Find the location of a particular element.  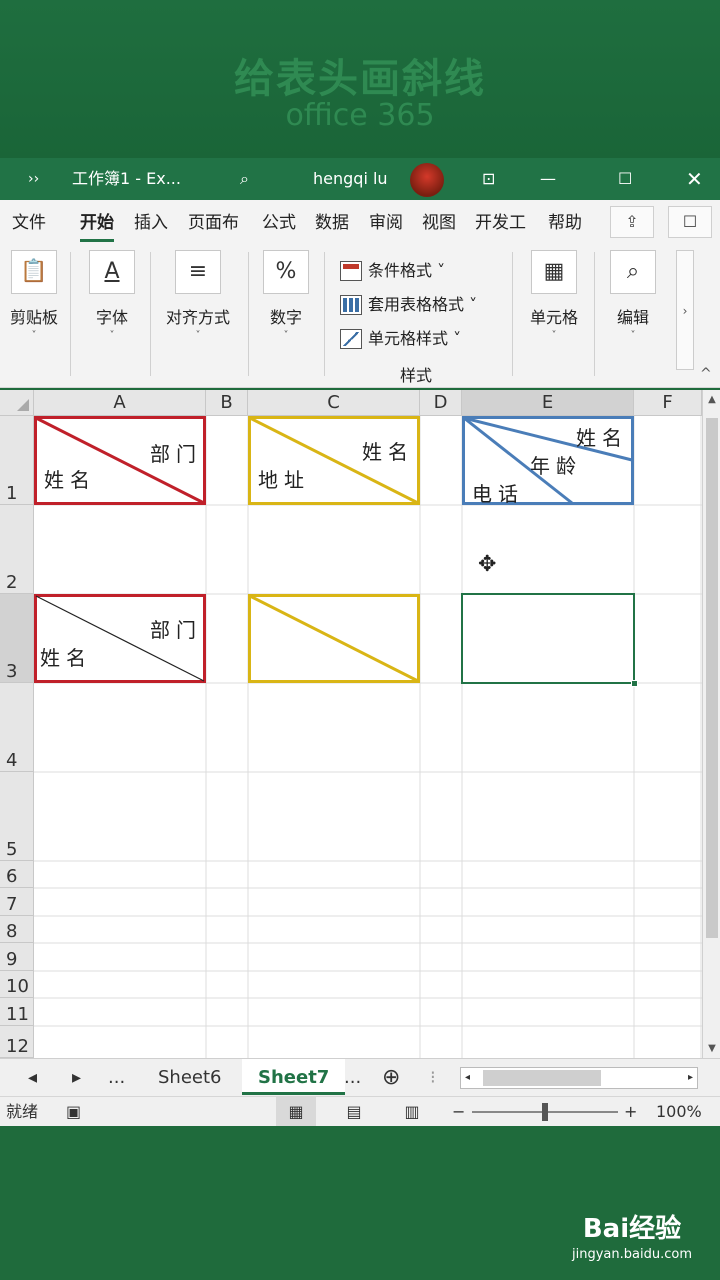

styles-caption: 样式 is located at coordinates (416, 375).